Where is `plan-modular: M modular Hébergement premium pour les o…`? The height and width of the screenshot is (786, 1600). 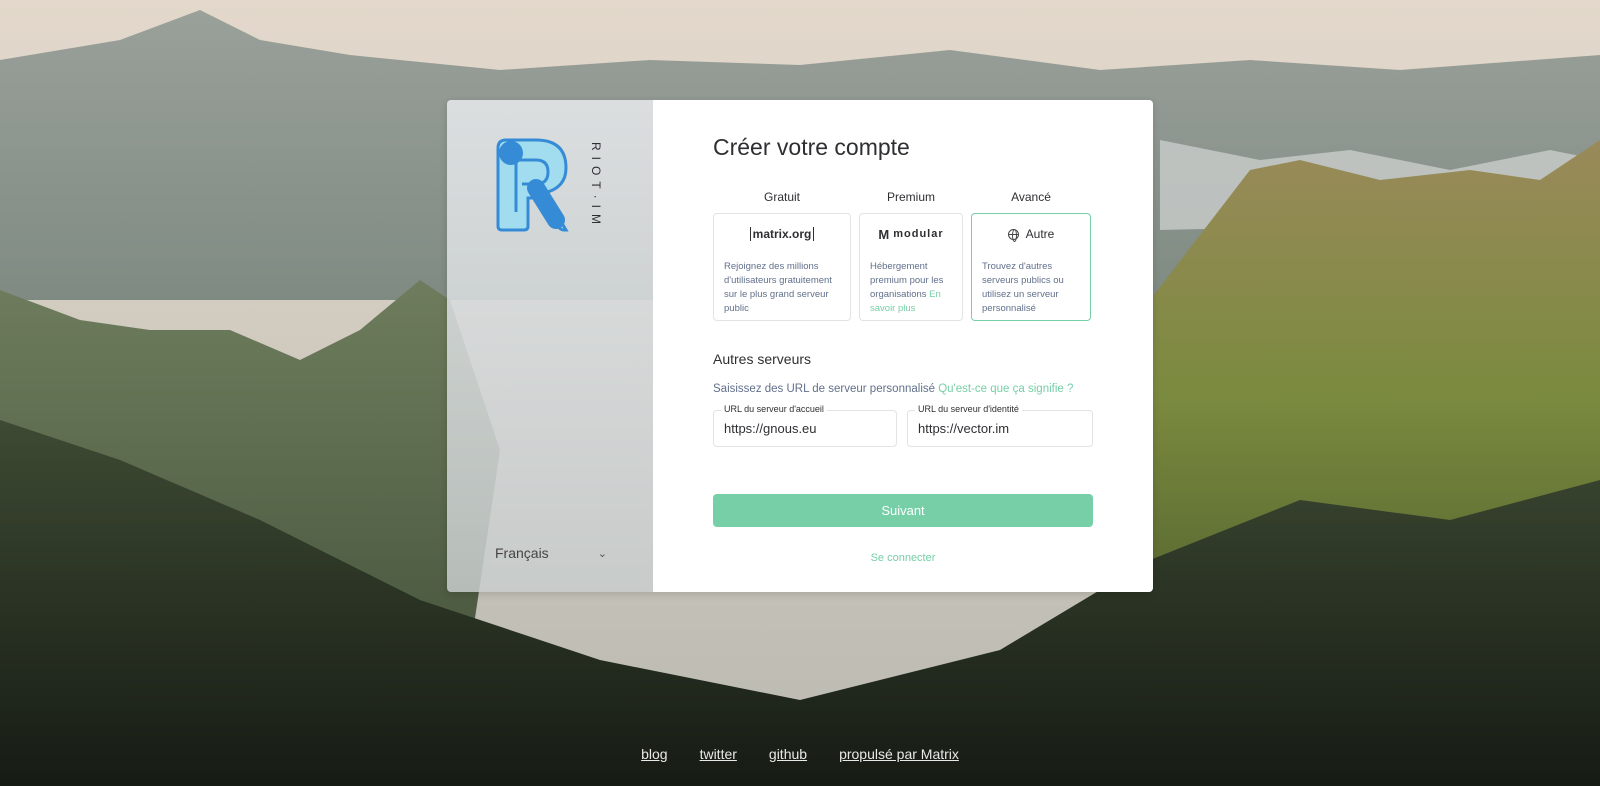 plan-modular: M modular Hébergement premium pour les o… is located at coordinates (911, 267).